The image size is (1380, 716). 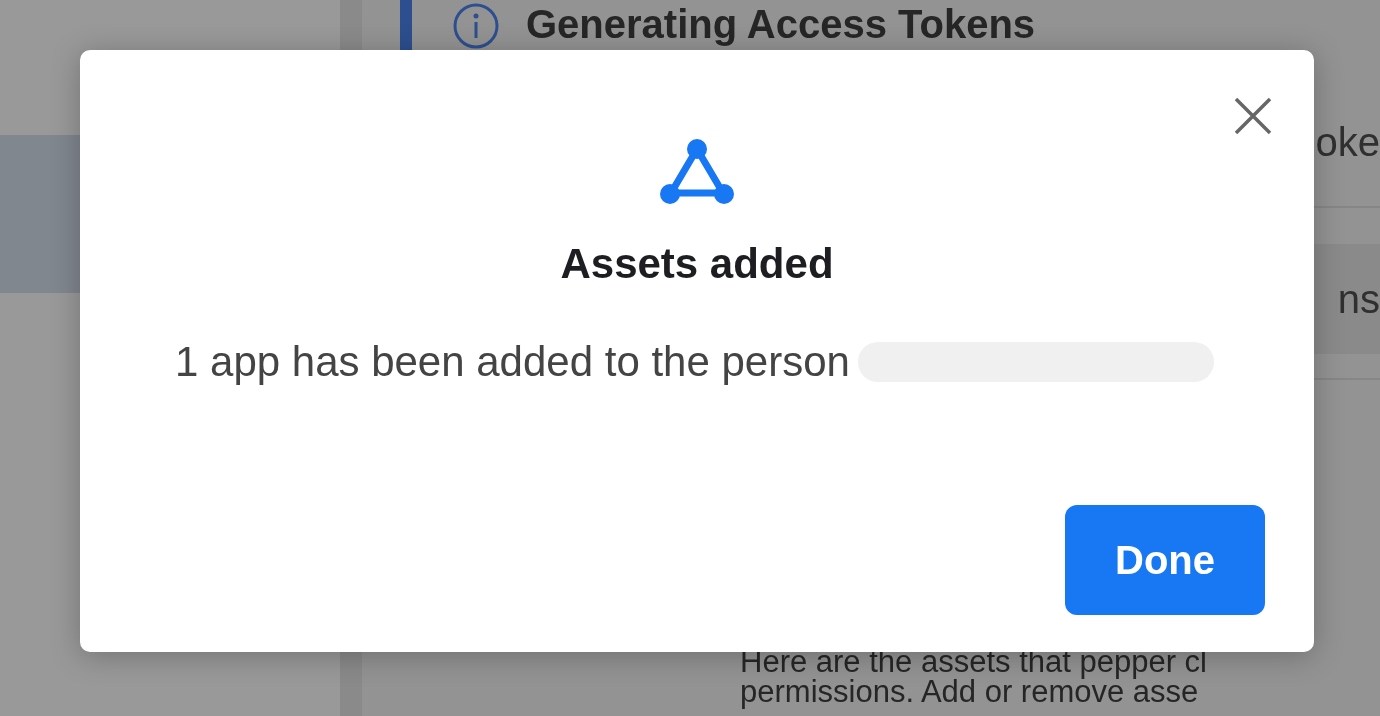 I want to click on close-icon, so click(x=1253, y=116).